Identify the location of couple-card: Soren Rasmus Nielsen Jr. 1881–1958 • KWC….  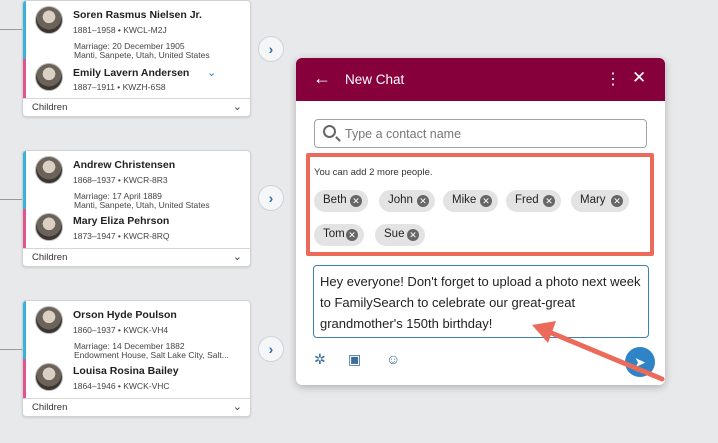
(136, 58).